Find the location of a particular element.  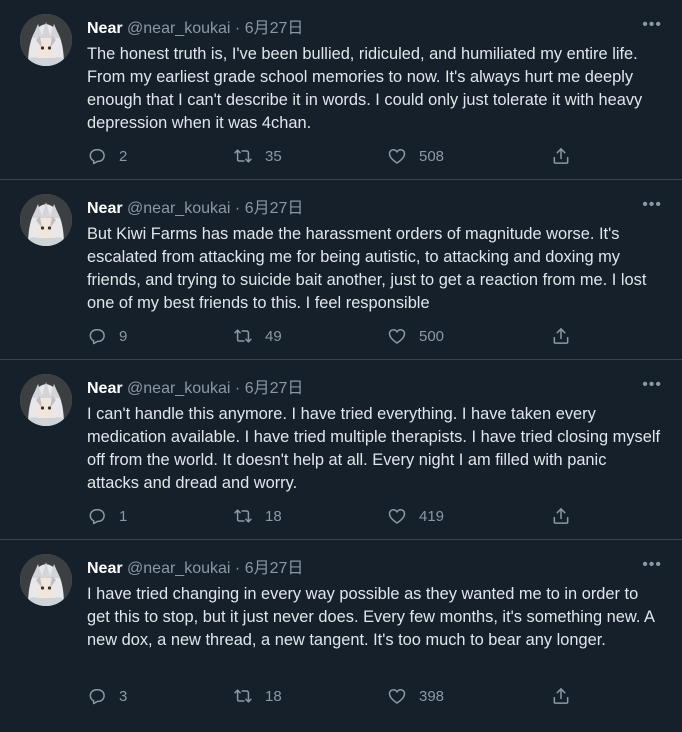

like-count: 419 is located at coordinates (432, 516).